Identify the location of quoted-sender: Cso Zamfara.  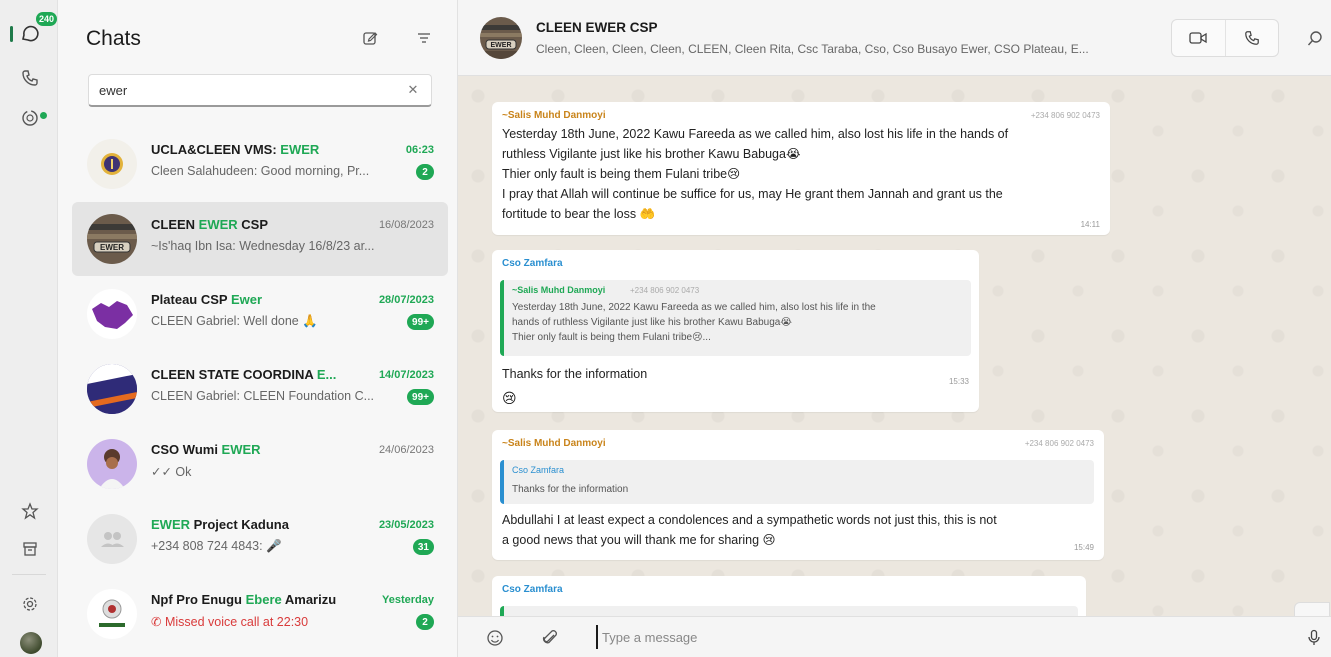
(538, 470).